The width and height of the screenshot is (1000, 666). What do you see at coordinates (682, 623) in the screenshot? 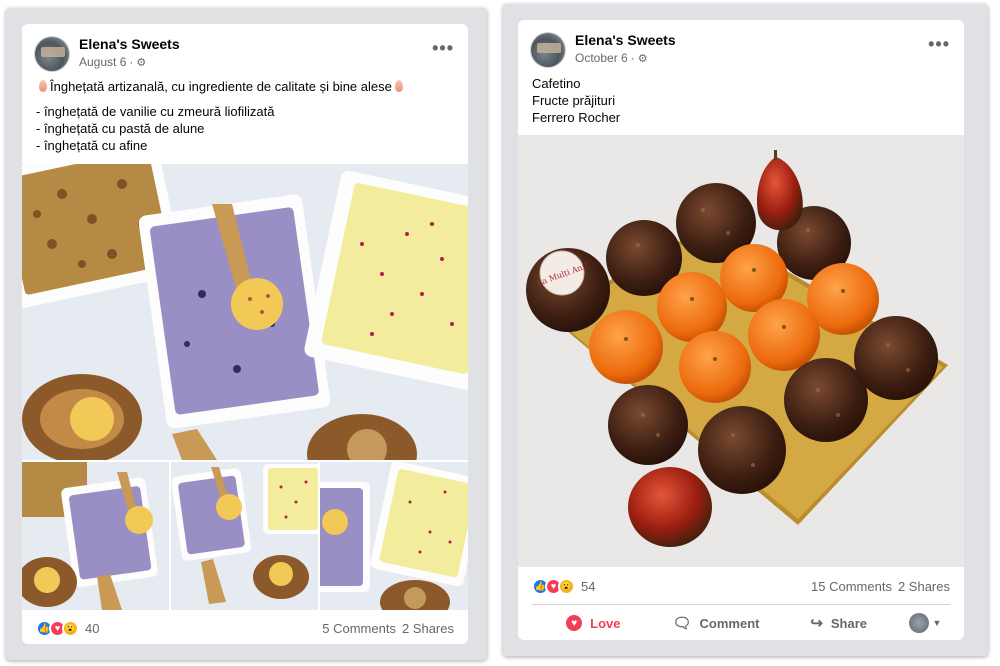
I see `comment-icon: 🗨` at bounding box center [682, 623].